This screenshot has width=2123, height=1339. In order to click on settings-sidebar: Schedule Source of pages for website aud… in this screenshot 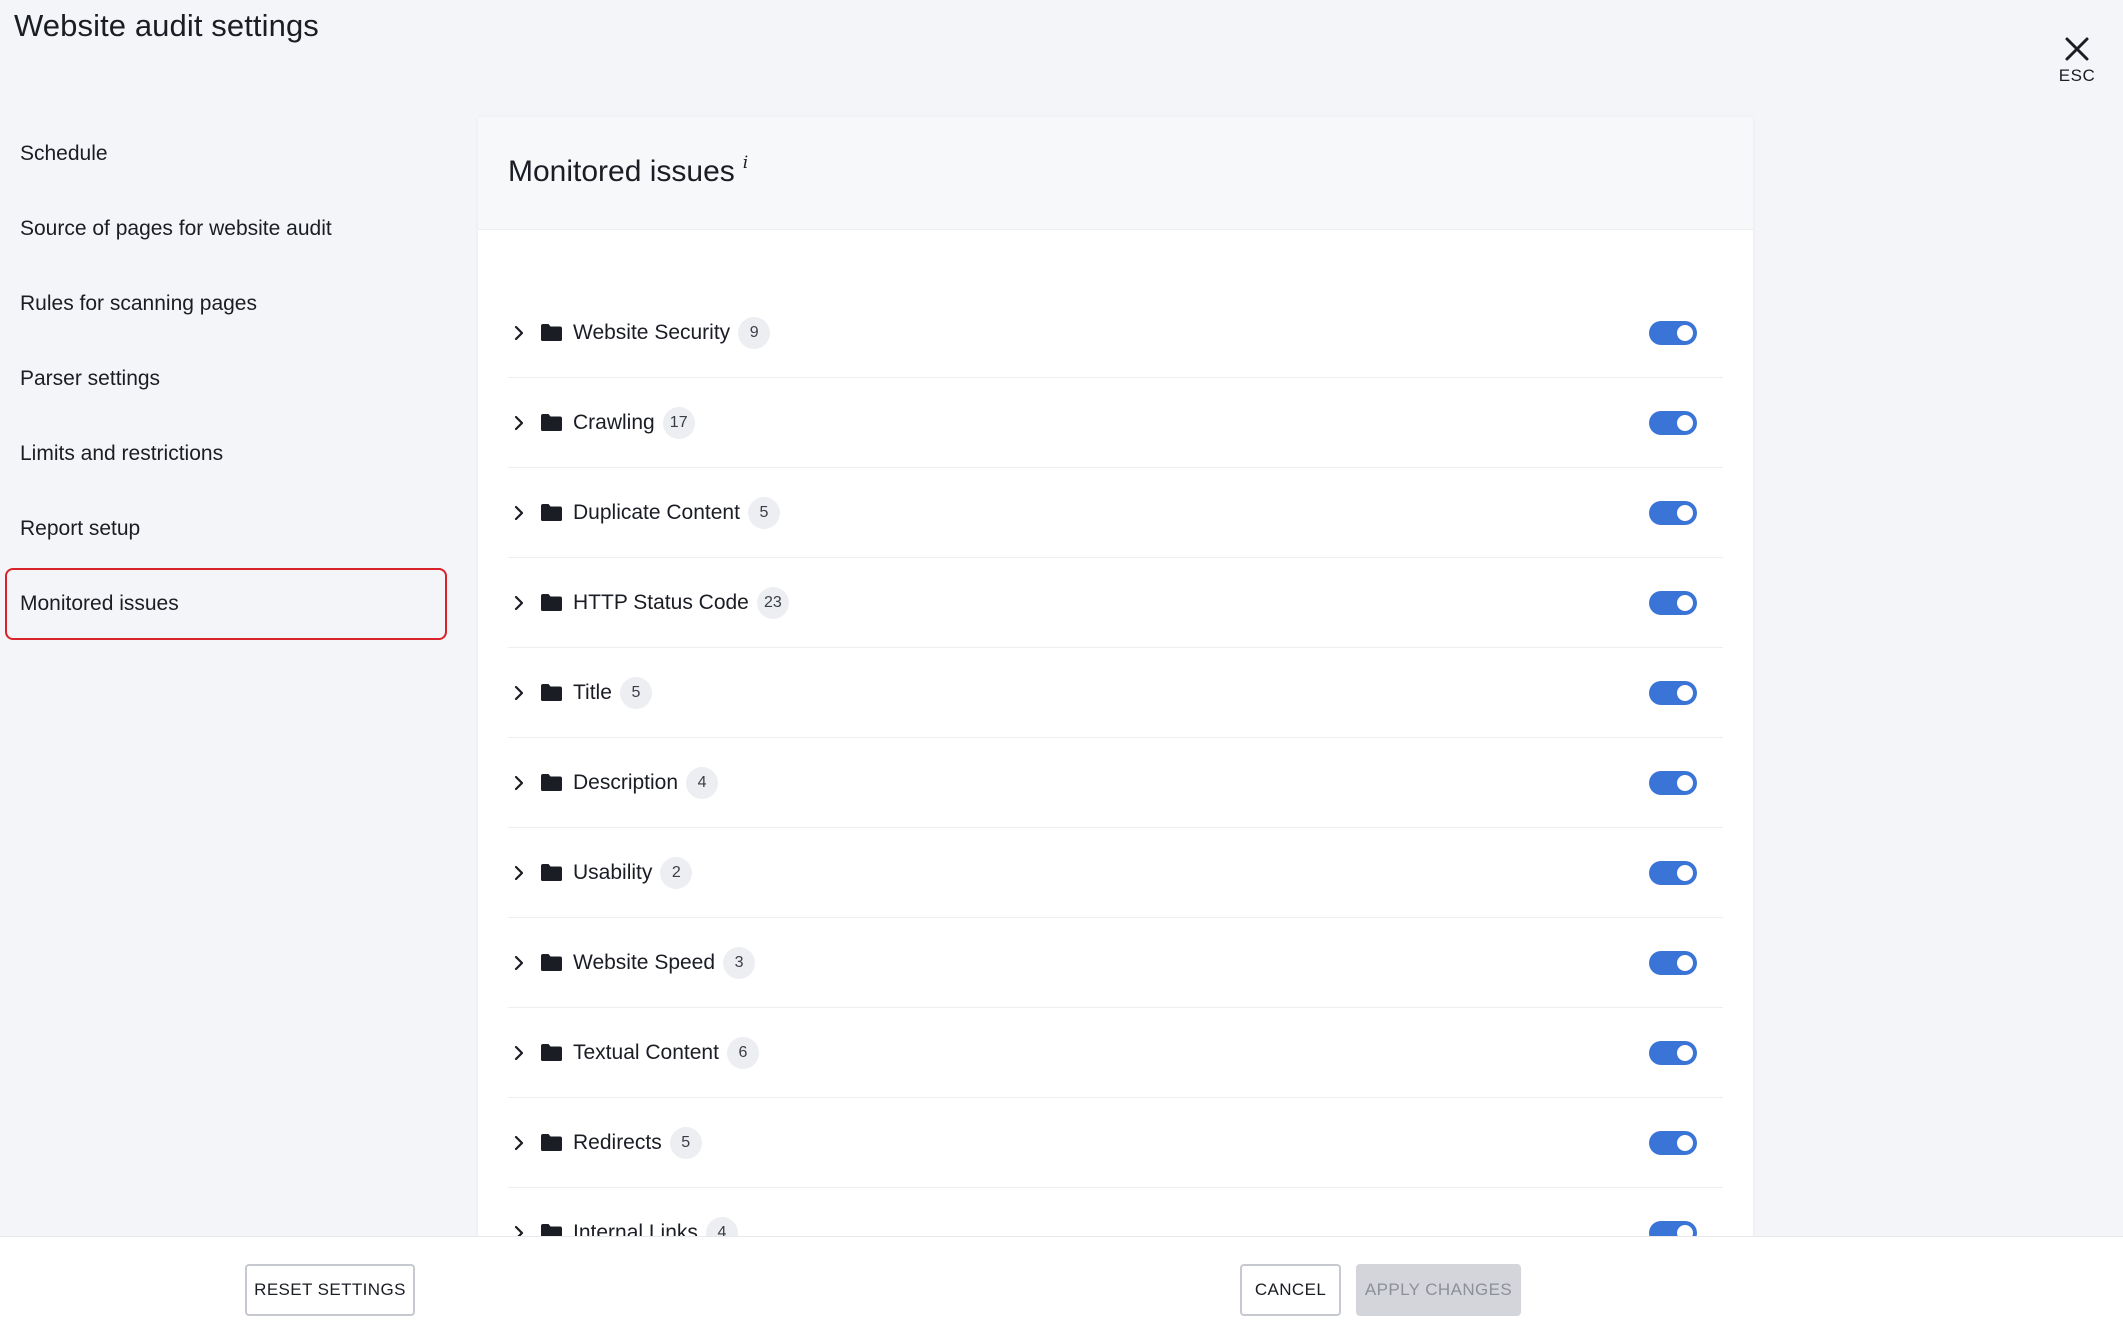, I will do `click(226, 380)`.